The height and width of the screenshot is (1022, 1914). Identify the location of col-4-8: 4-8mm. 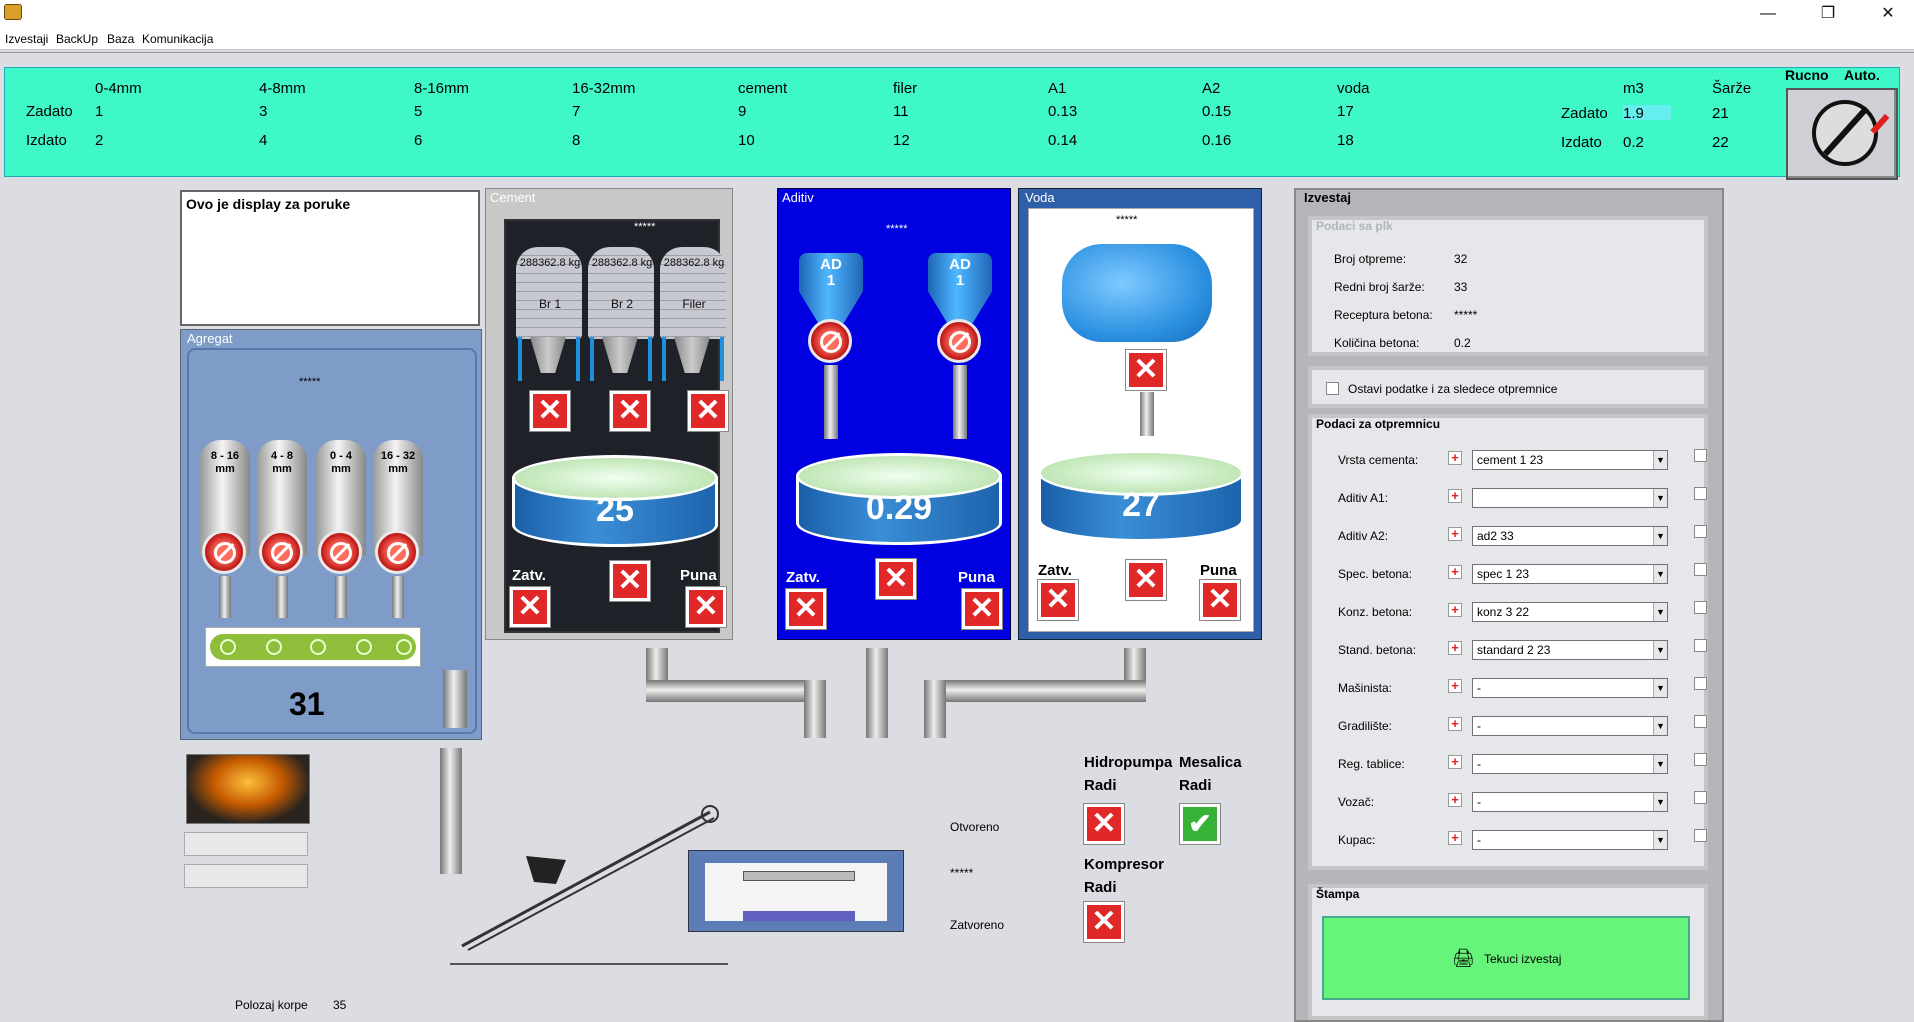
(282, 88).